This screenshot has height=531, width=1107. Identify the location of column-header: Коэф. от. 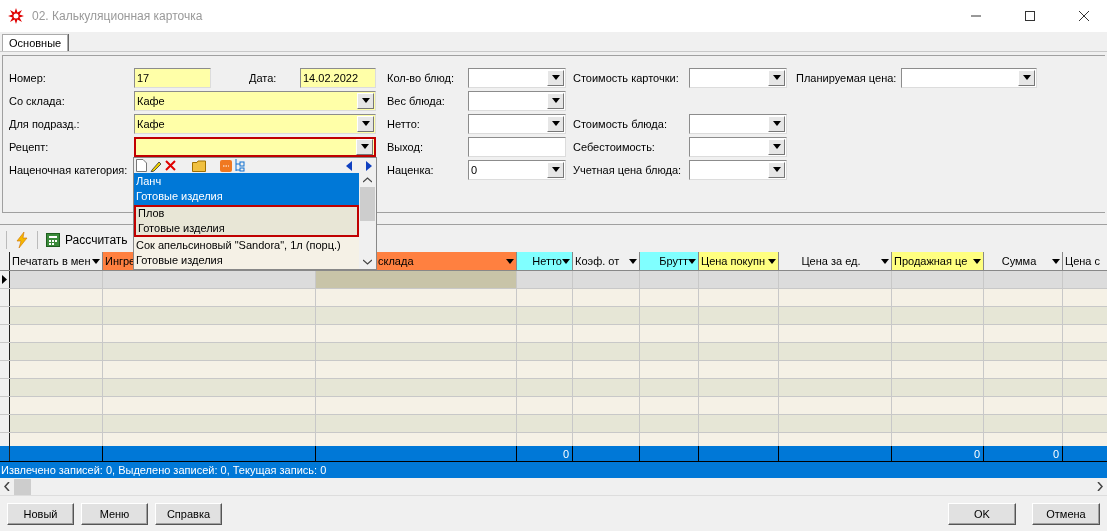
(606, 261).